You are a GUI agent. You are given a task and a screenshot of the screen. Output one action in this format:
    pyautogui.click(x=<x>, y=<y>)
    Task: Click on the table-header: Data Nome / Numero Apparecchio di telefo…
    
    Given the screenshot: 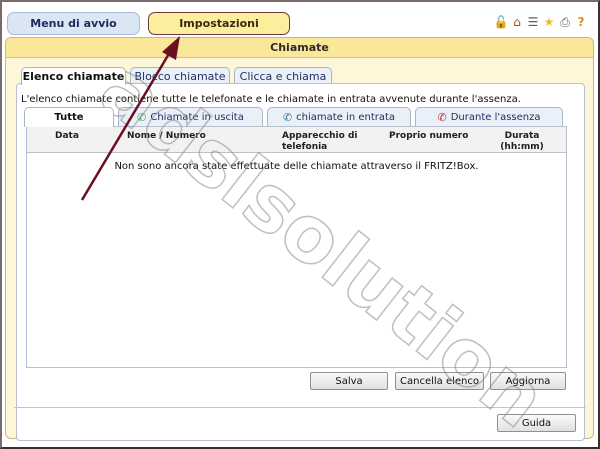 What is the action you would take?
    pyautogui.click(x=296, y=140)
    